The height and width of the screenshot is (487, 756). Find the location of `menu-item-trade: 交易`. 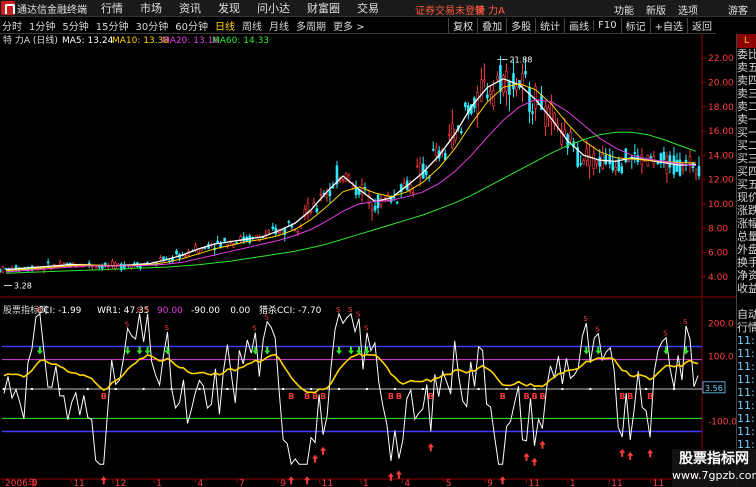

menu-item-trade: 交易 is located at coordinates (368, 8).